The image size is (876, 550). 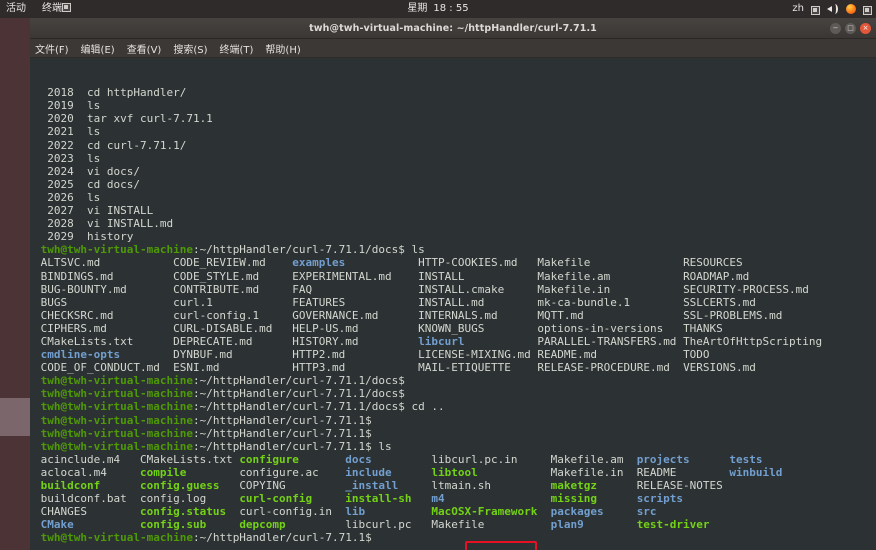 What do you see at coordinates (455, 118) in the screenshot?
I see `history-line: 2020 tar xvf curl-7.71.1` at bounding box center [455, 118].